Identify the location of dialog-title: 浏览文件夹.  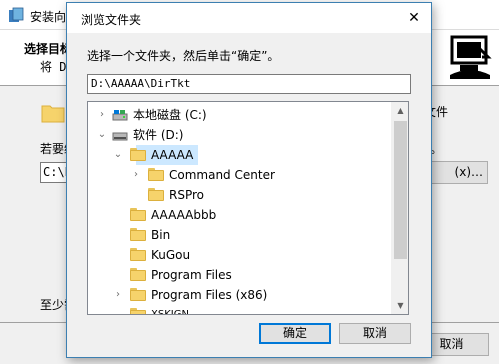
(111, 20).